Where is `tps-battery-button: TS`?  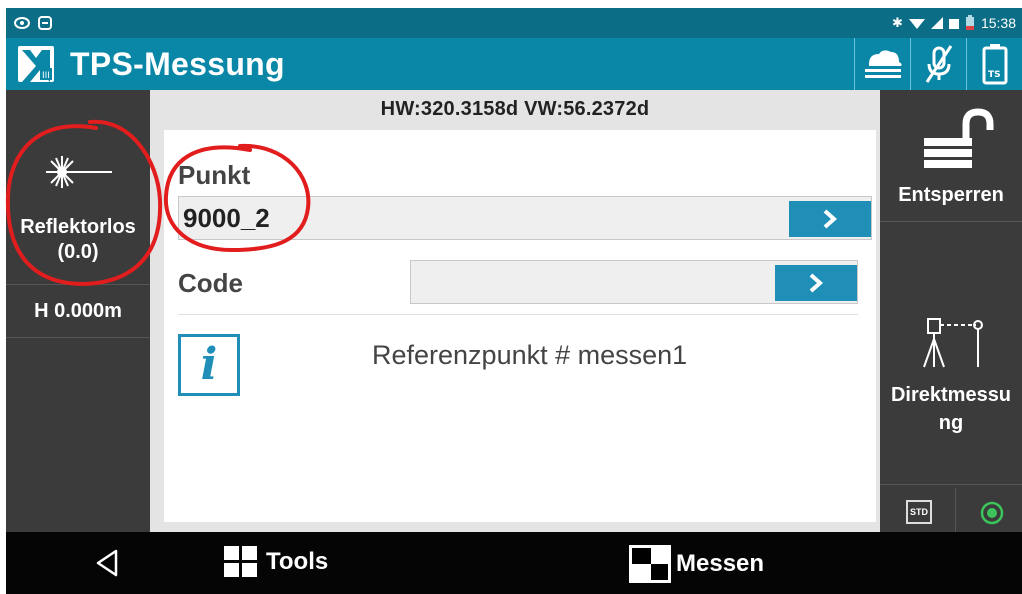 tps-battery-button: TS is located at coordinates (994, 64).